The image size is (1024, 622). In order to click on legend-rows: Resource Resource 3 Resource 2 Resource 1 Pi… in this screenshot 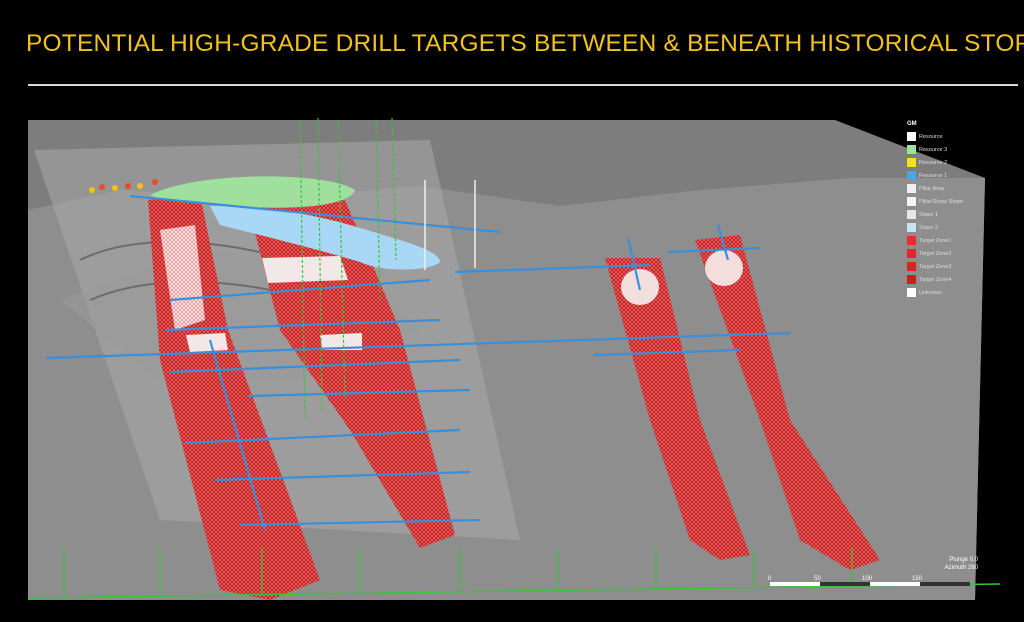, I will do `click(944, 214)`.